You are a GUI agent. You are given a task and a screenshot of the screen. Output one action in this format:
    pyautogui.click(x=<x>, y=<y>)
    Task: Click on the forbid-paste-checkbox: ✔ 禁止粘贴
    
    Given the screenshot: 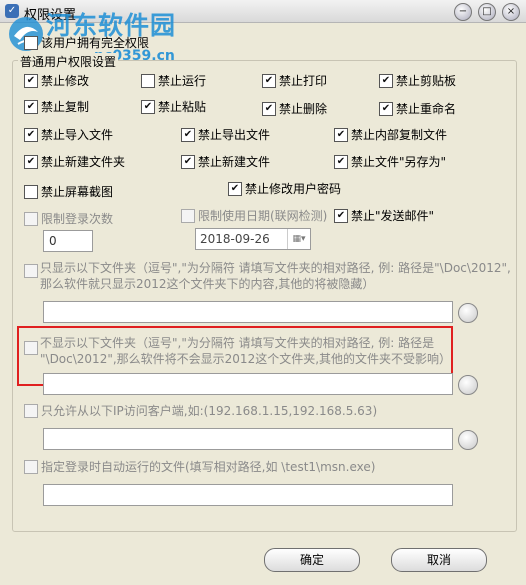 What is the action you would take?
    pyautogui.click(x=173, y=106)
    